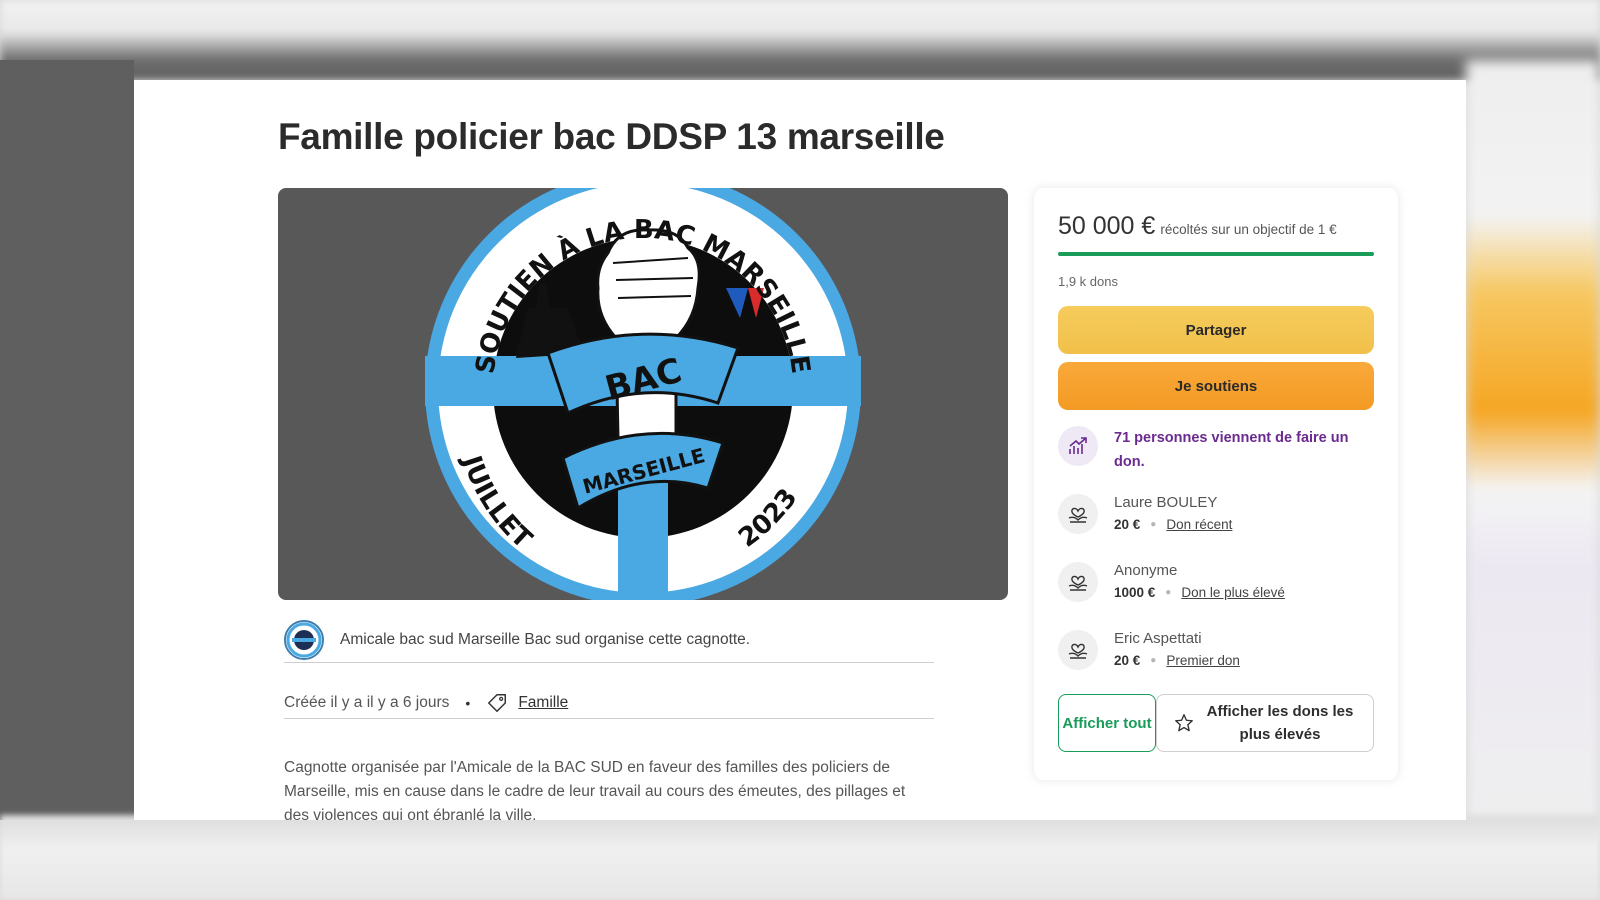  Describe the element at coordinates (543, 703) in the screenshot. I see `category-link: Famille` at that location.